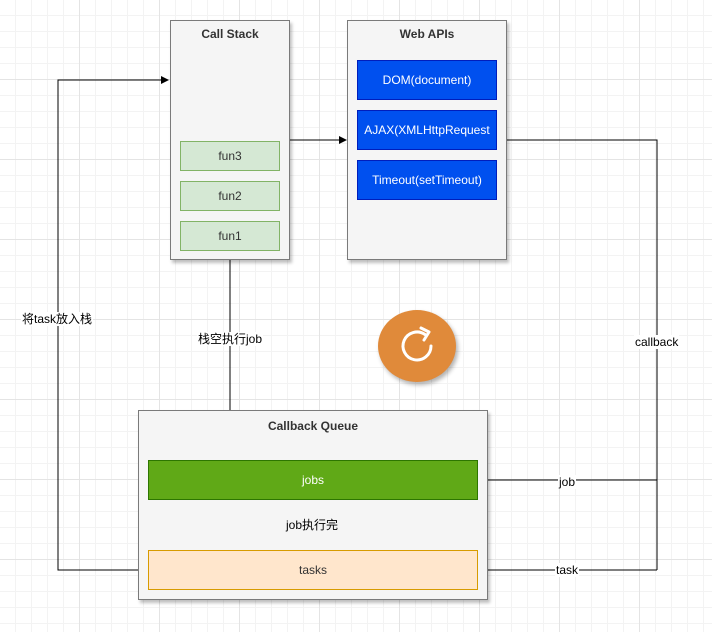 This screenshot has height=632, width=712. What do you see at coordinates (657, 342) in the screenshot?
I see `label-callback: callback` at bounding box center [657, 342].